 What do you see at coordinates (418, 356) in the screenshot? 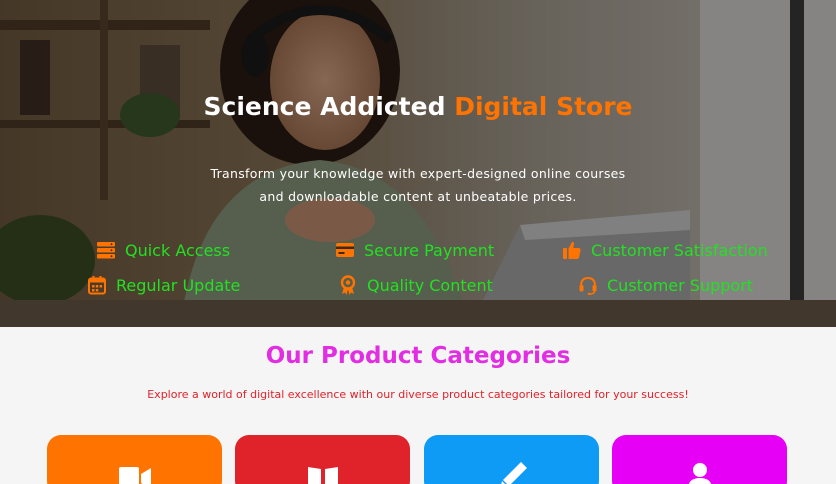
I see `categories-title: Our Product Categories` at bounding box center [418, 356].